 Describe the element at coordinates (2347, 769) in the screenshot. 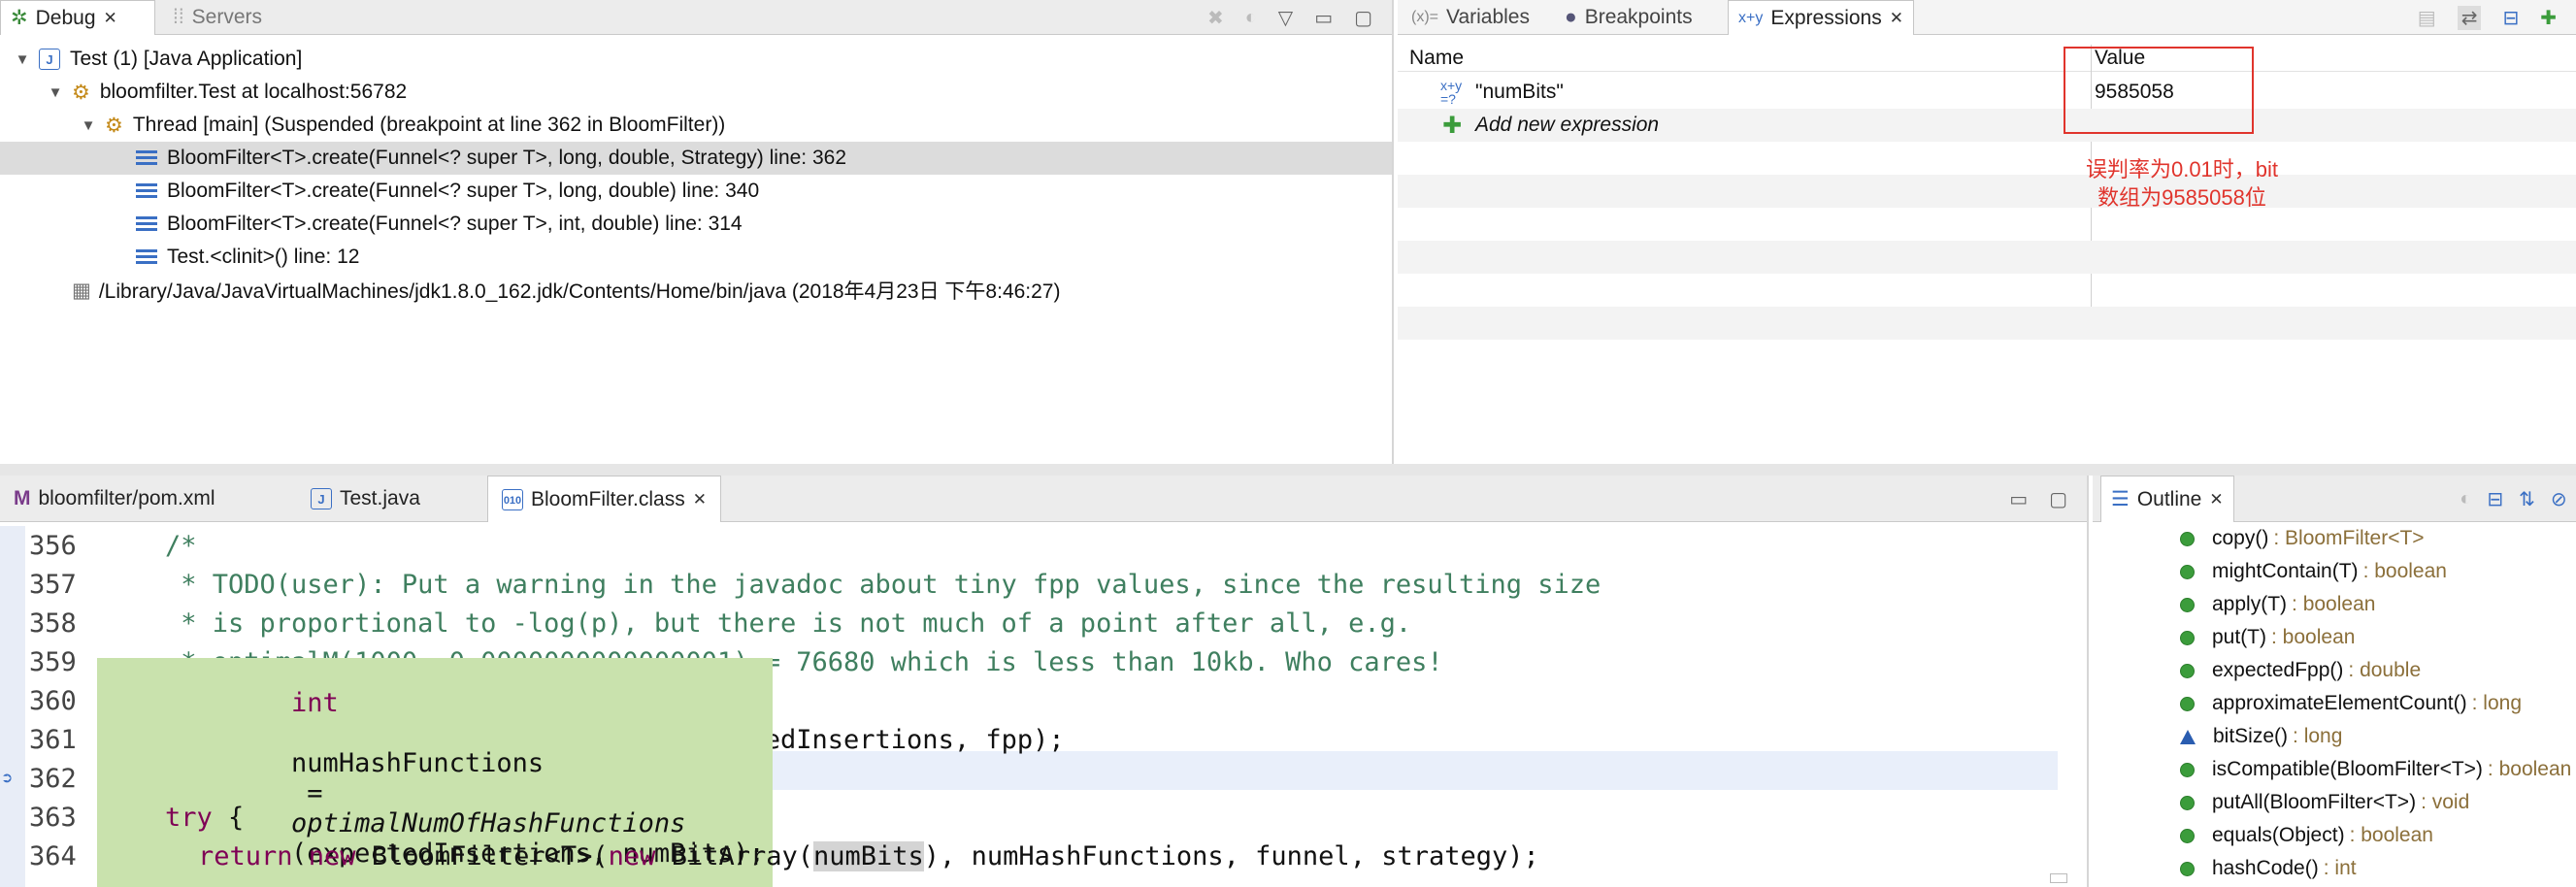

I see `method-name: isCompatible(BloomFilter<T>)` at that location.